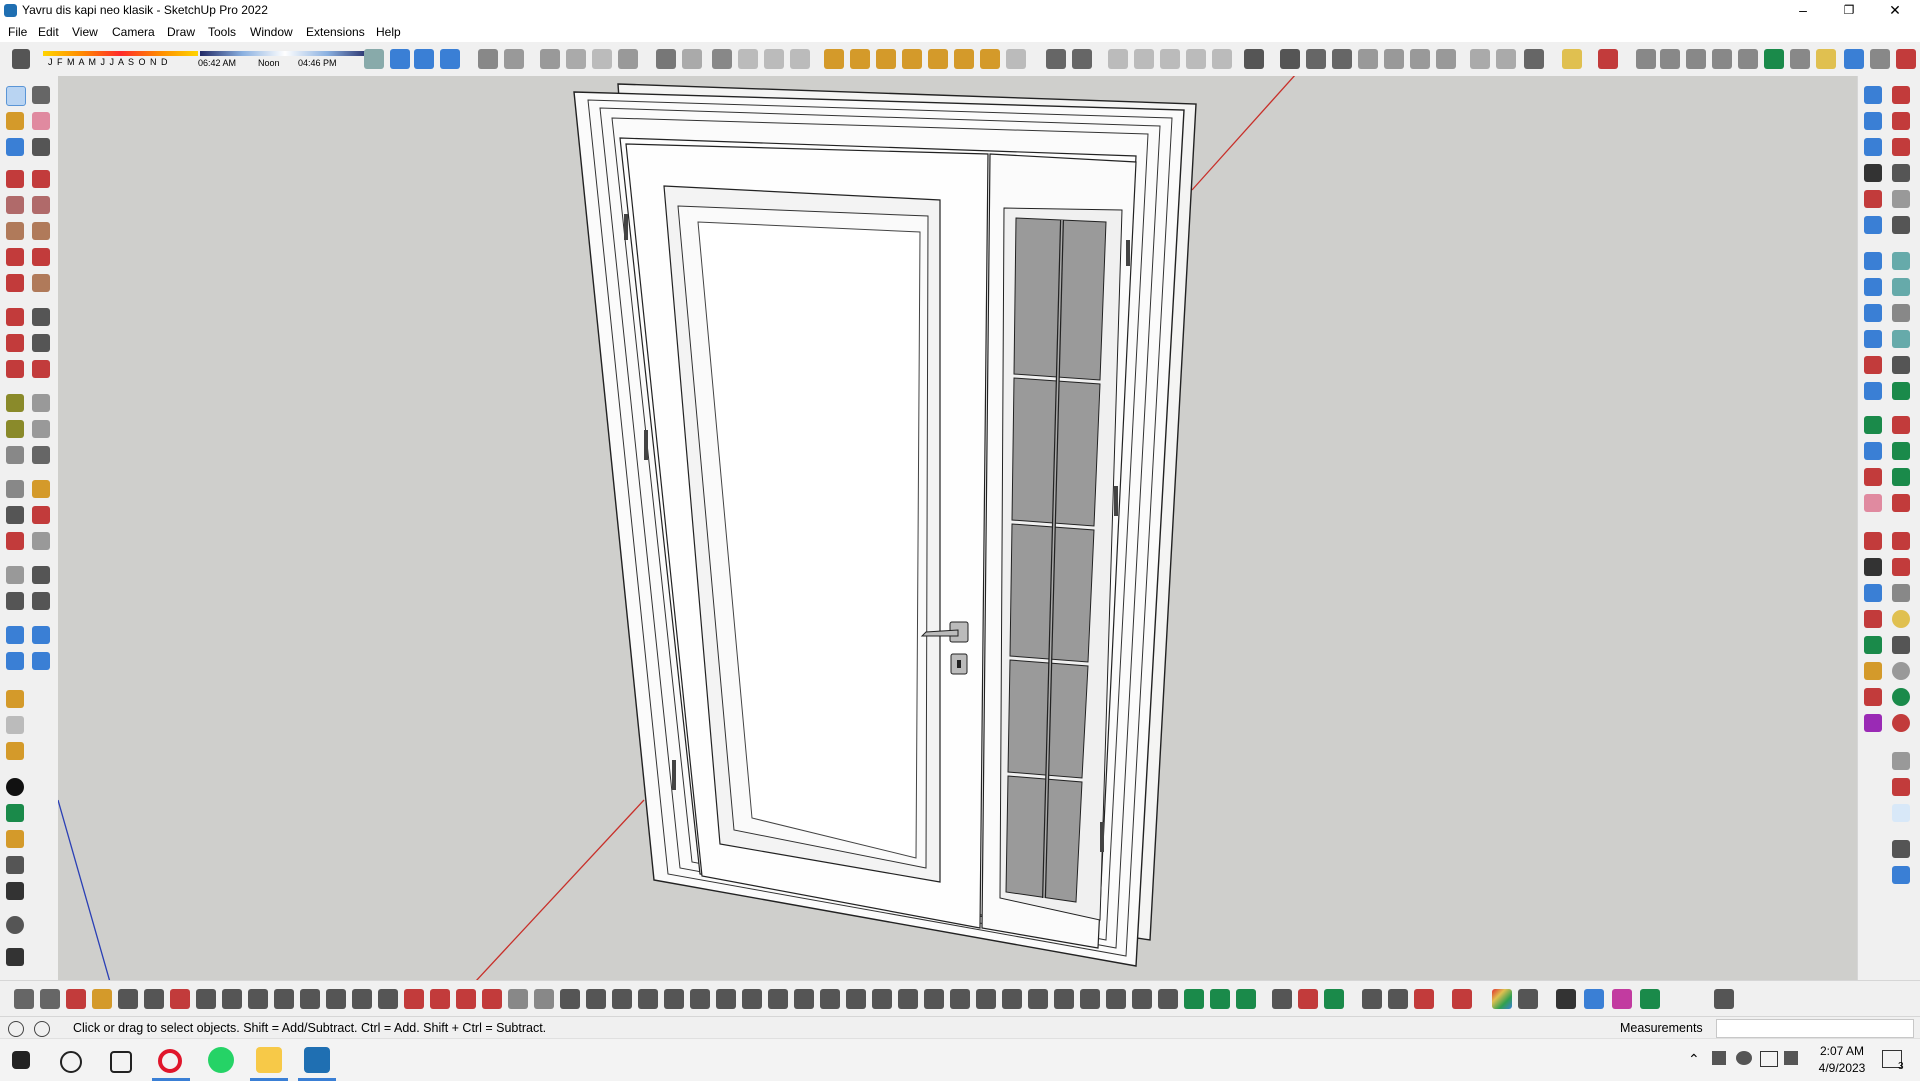 The height and width of the screenshot is (1081, 1920). What do you see at coordinates (41, 95) in the screenshot?
I see `lasso-icon` at bounding box center [41, 95].